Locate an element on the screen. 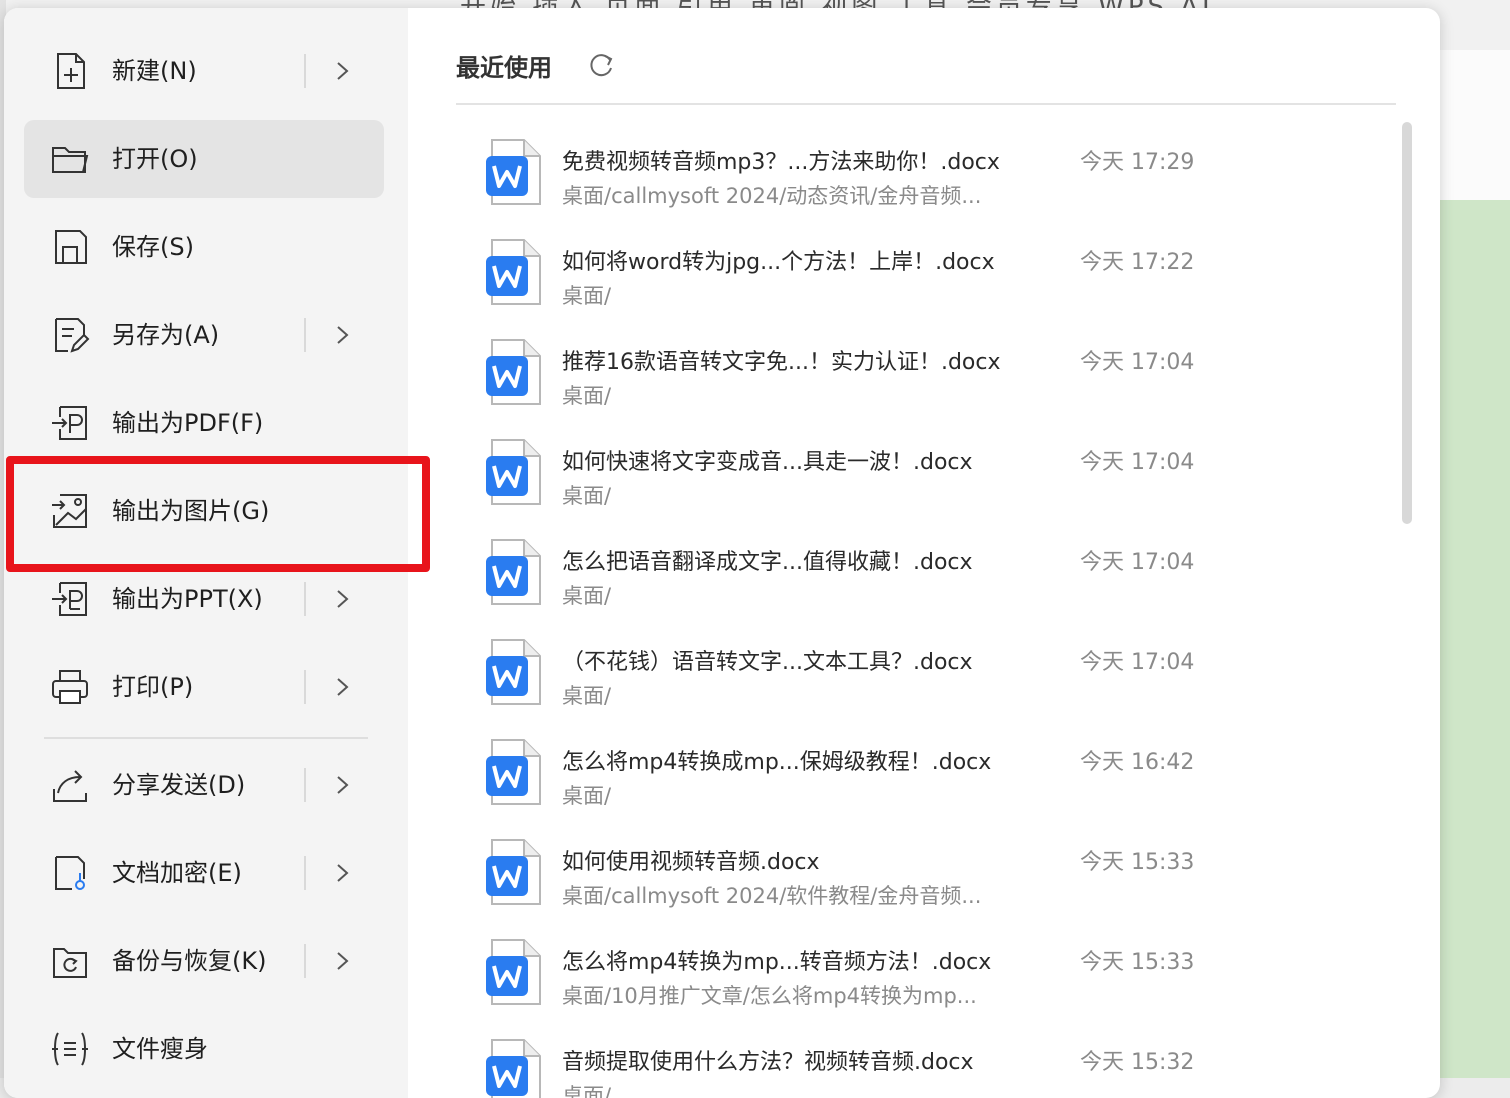  annotation-highlight-box is located at coordinates (218, 514).